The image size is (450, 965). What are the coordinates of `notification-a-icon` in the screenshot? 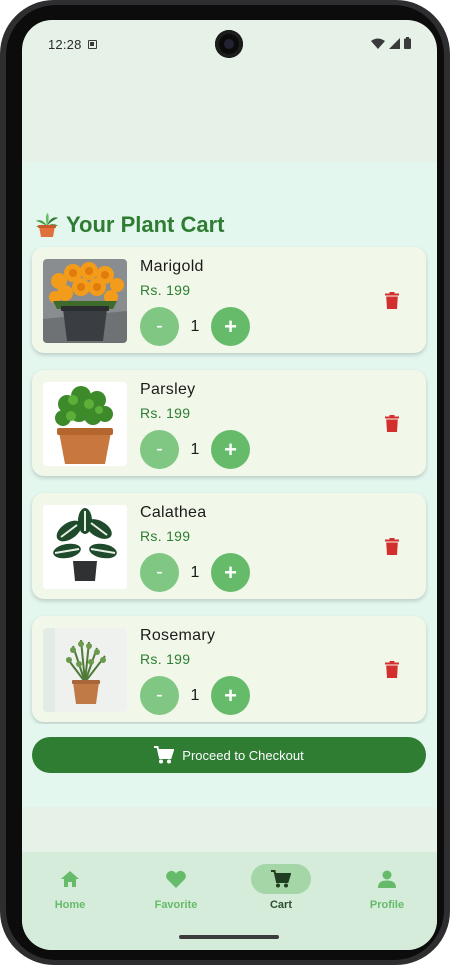 It's located at (92, 44).